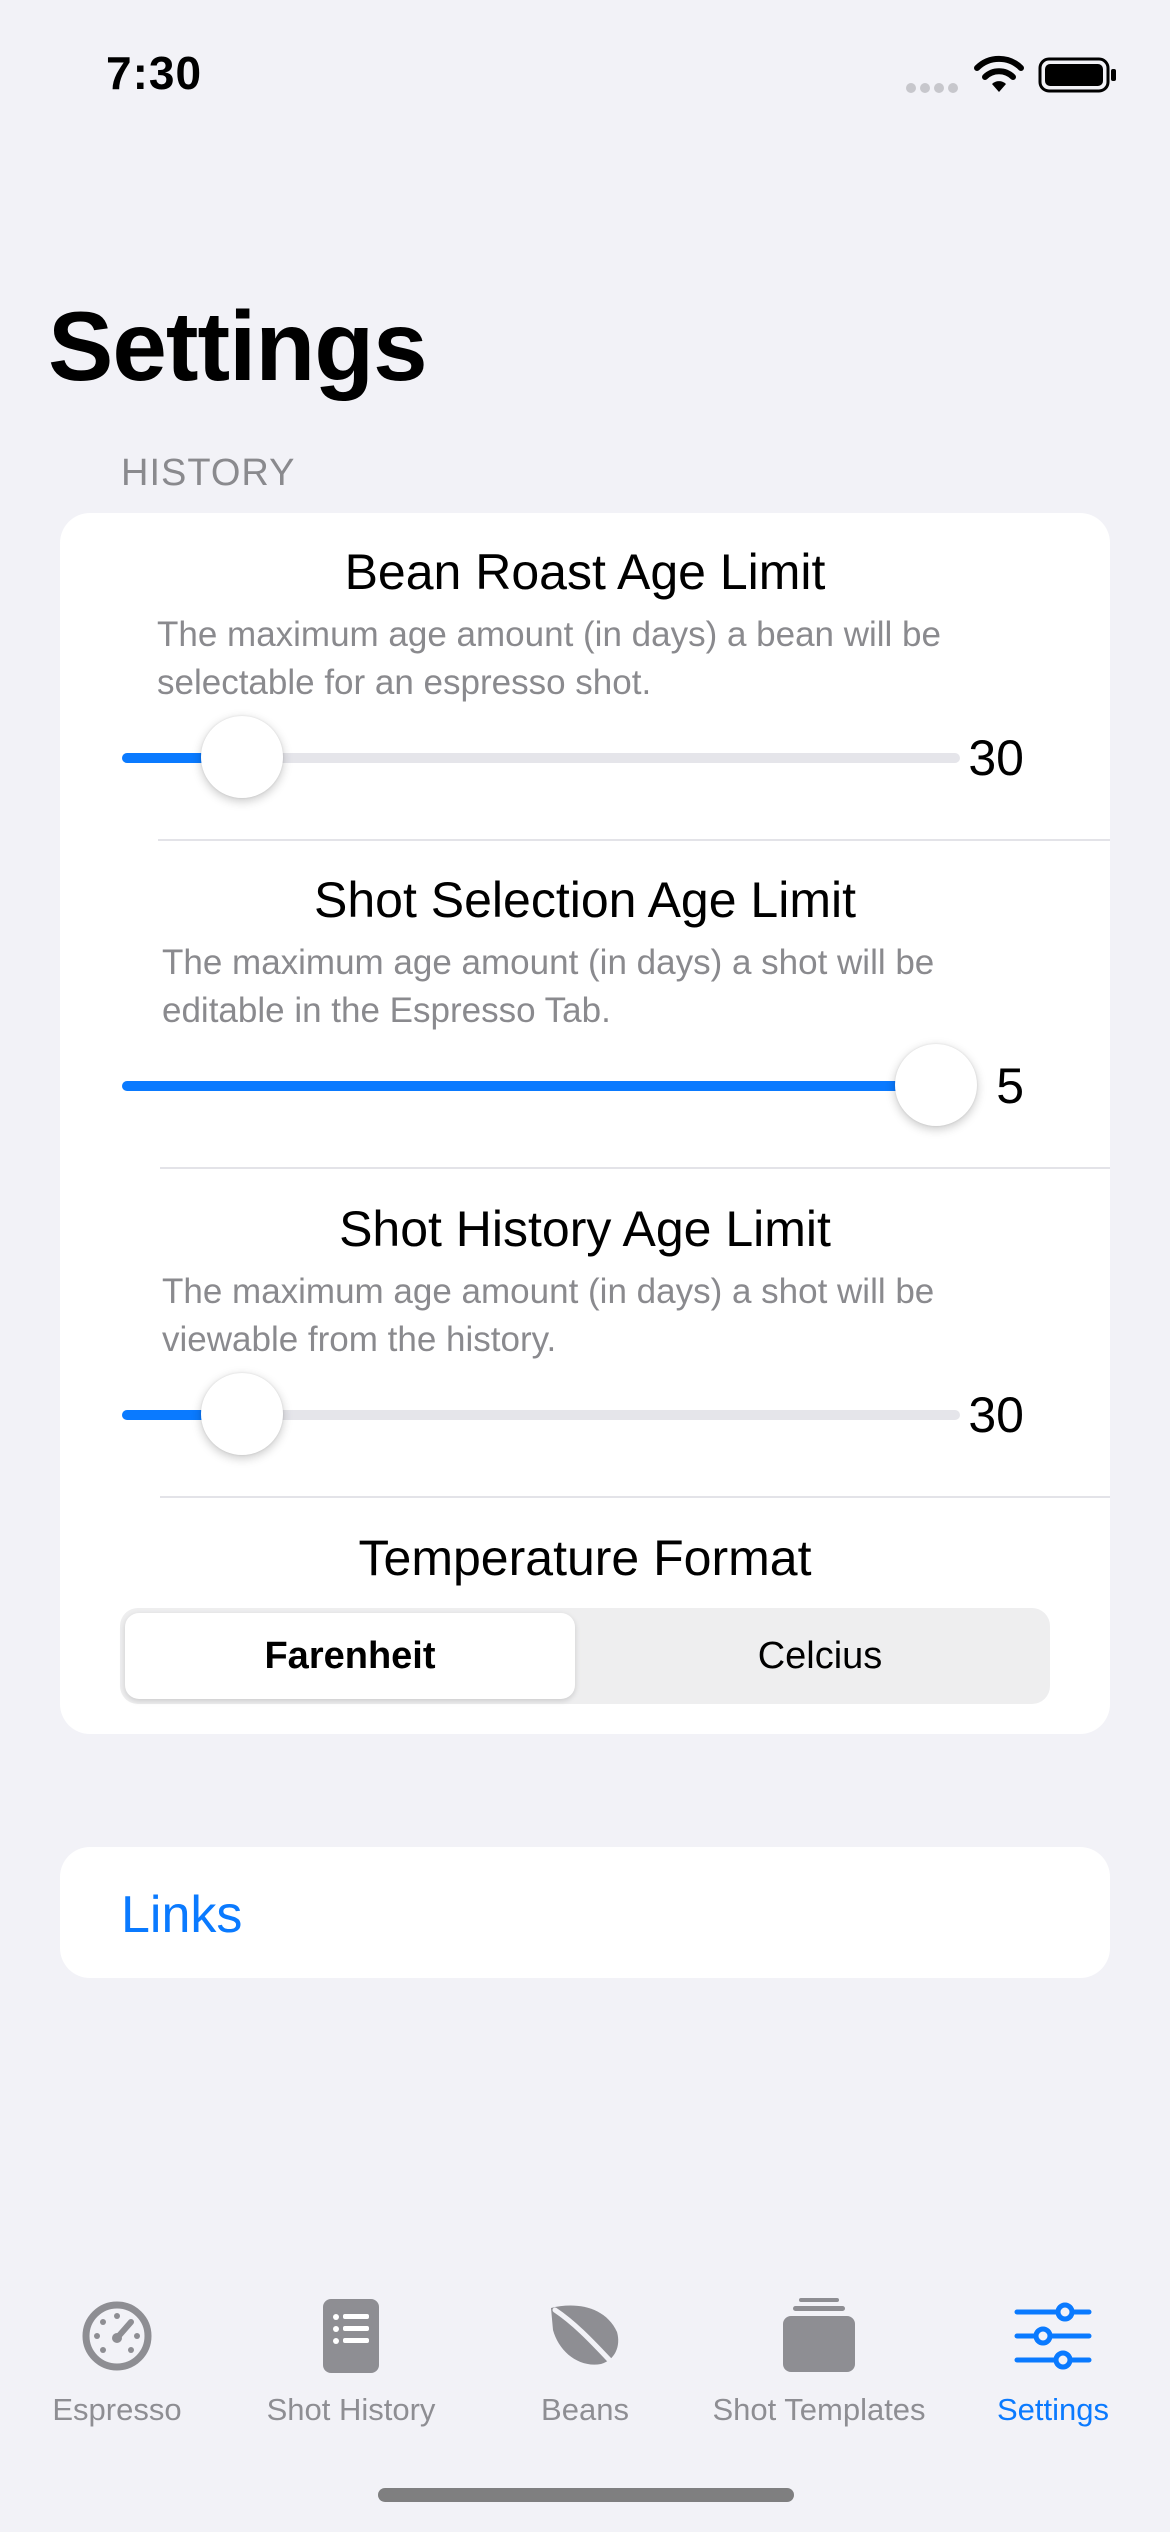 This screenshot has width=1170, height=2532. What do you see at coordinates (1077, 75) in the screenshot?
I see `battery-icon` at bounding box center [1077, 75].